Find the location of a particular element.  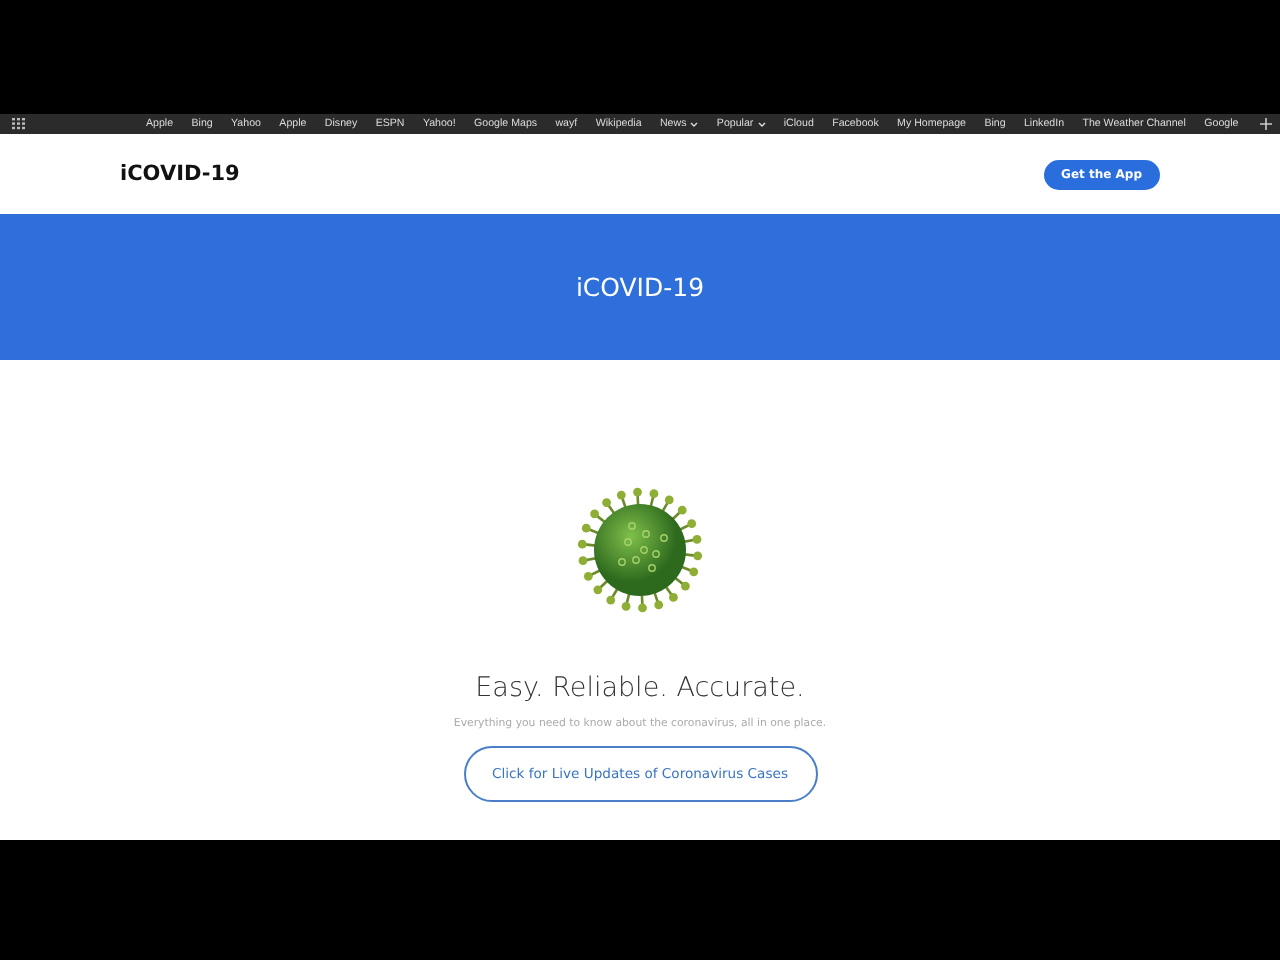

site-logo: iCOVID-19 is located at coordinates (180, 174).